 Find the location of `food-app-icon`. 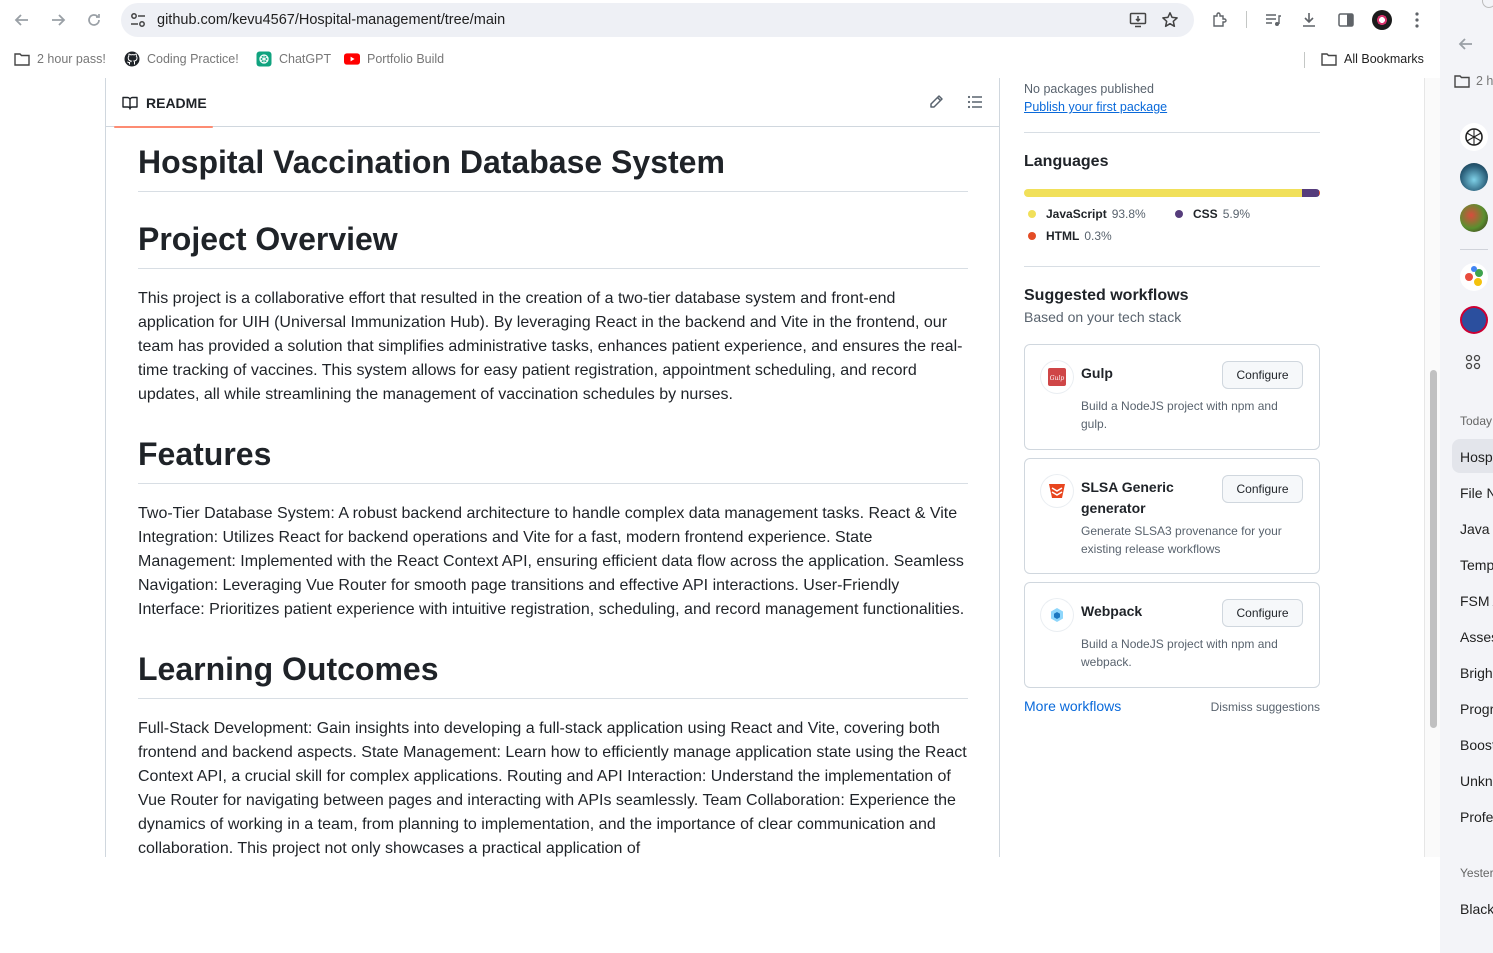

food-app-icon is located at coordinates (1474, 218).